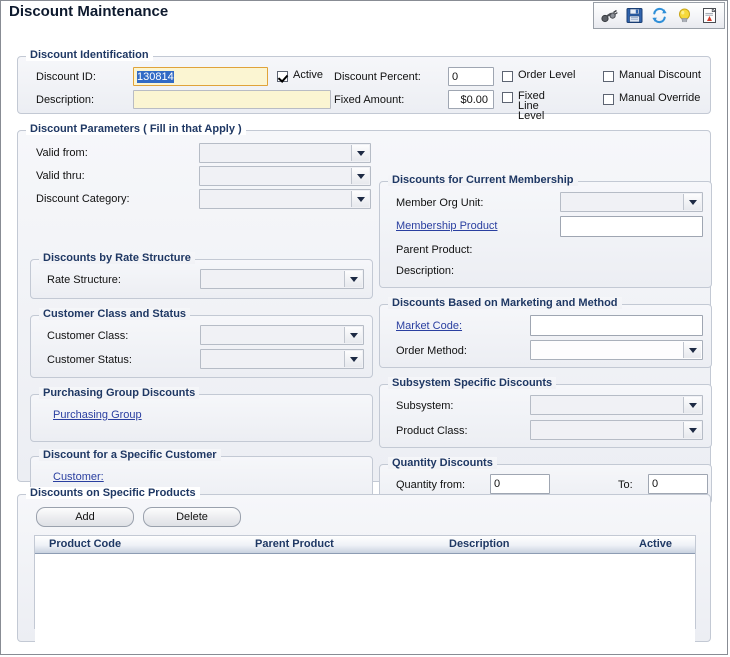  I want to click on report-icon, so click(709, 16).